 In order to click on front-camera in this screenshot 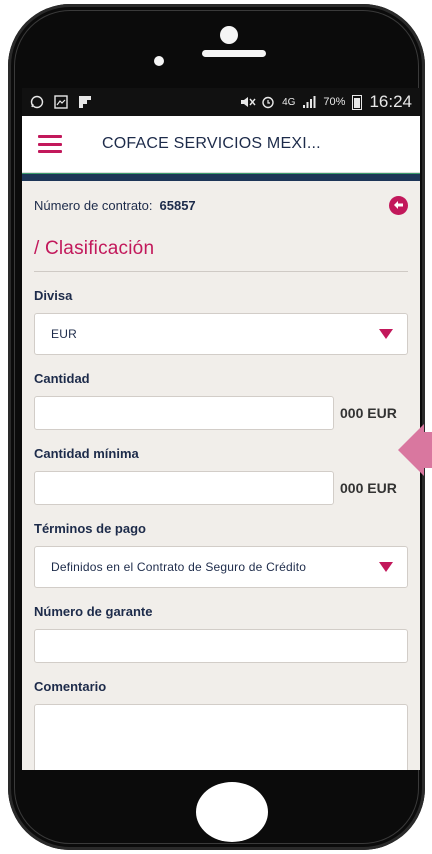, I will do `click(229, 35)`.